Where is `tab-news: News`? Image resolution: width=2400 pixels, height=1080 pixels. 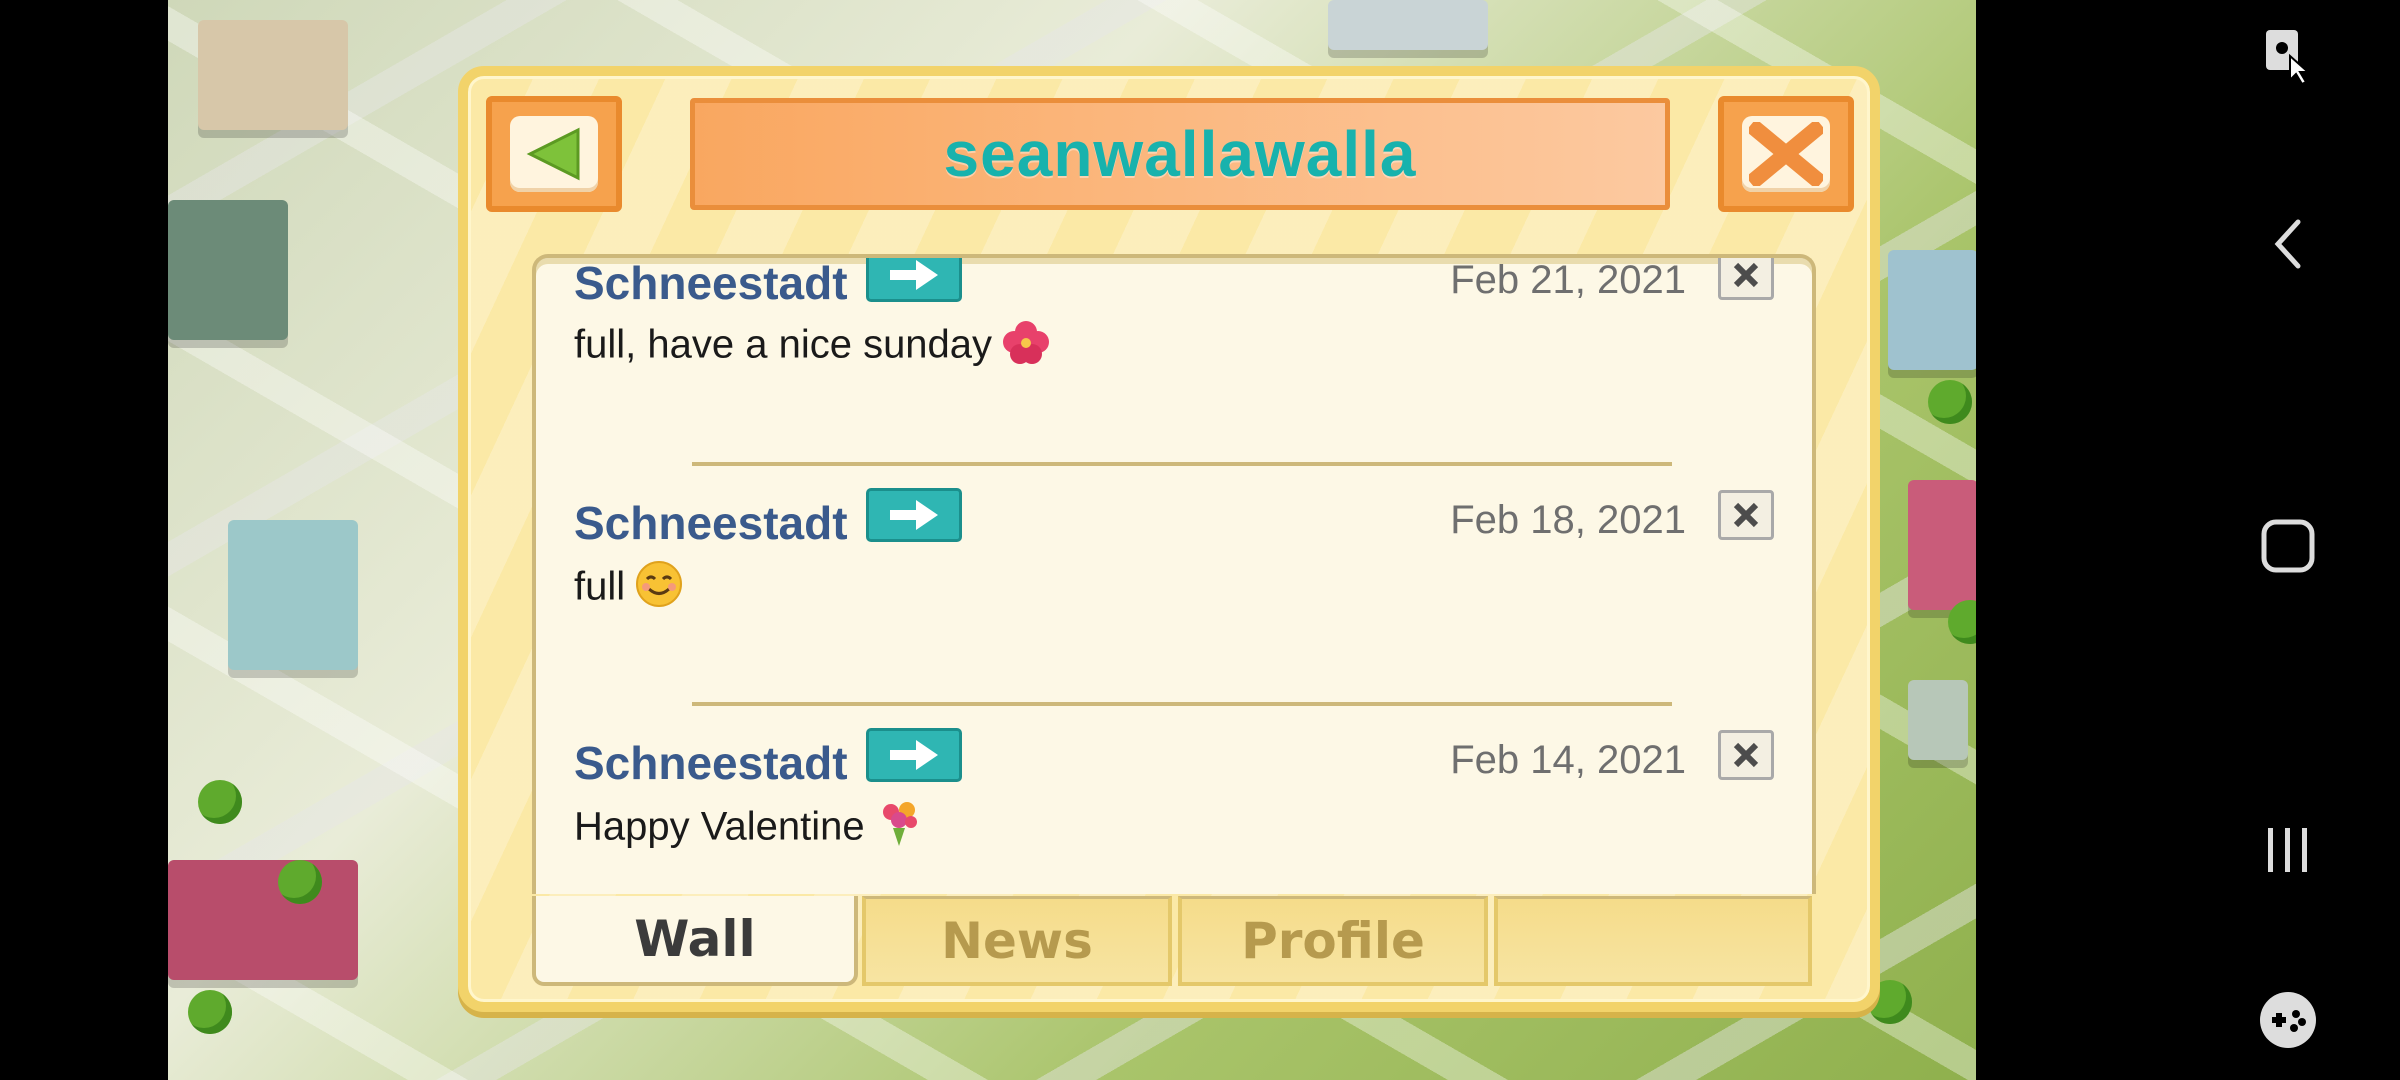 tab-news: News is located at coordinates (1017, 941).